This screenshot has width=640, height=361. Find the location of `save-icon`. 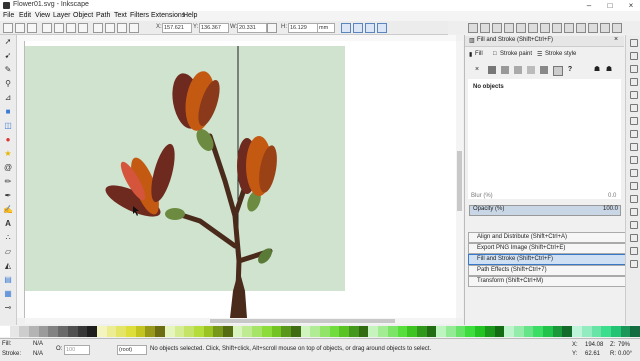

save-icon is located at coordinates (497, 28).